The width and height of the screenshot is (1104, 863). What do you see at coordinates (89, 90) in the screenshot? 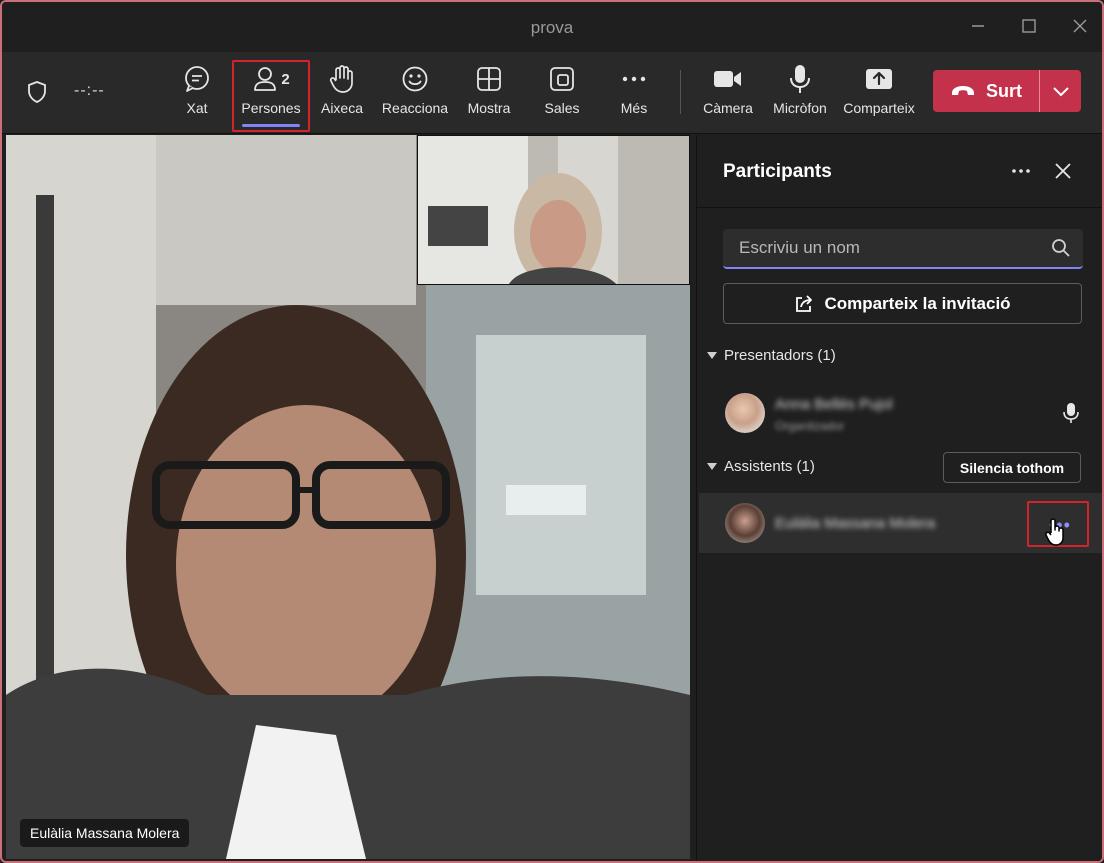
I see `meeting-timer: --:--` at bounding box center [89, 90].